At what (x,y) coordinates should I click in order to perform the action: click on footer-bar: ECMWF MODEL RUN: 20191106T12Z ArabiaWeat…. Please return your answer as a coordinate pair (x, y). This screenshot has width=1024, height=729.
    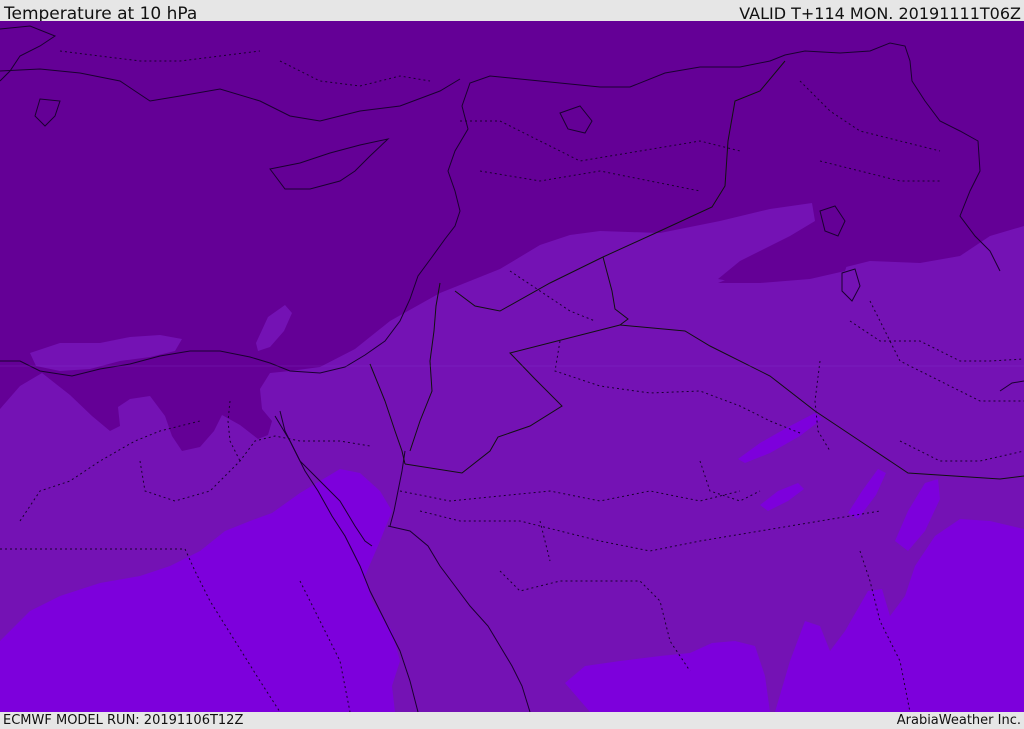
    Looking at the image, I should click on (512, 720).